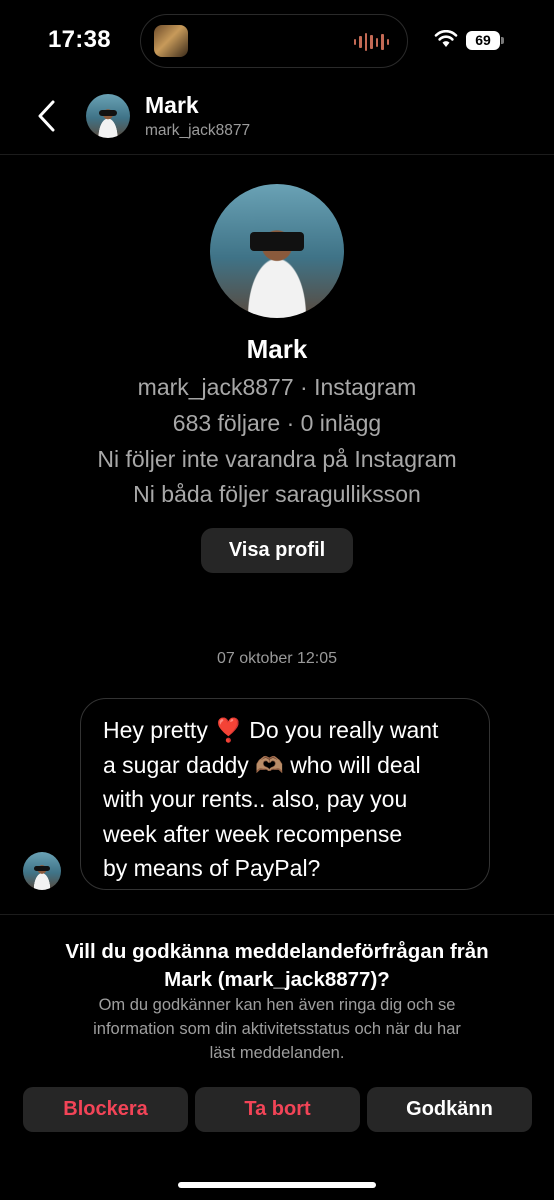 The width and height of the screenshot is (554, 1200). What do you see at coordinates (253, 833) in the screenshot?
I see `message-line: week after week recompense` at bounding box center [253, 833].